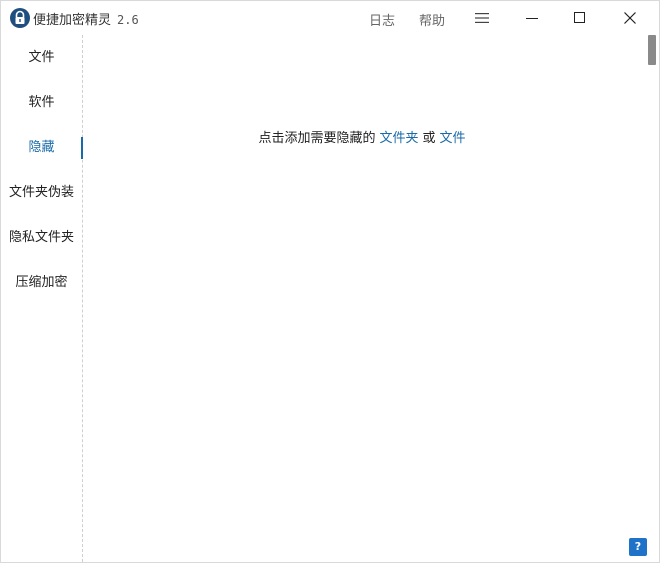 This screenshot has width=660, height=563. What do you see at coordinates (398, 138) in the screenshot?
I see `add-folder-link: 文件夹` at bounding box center [398, 138].